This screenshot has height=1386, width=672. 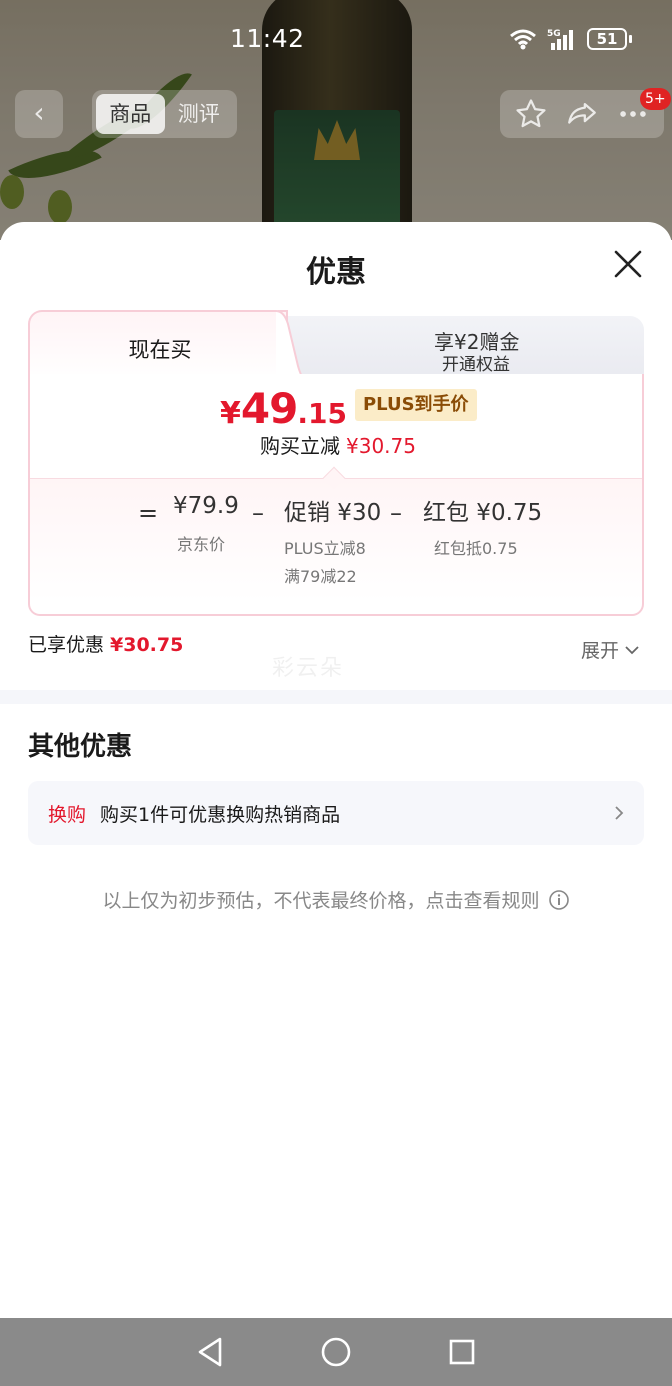 What do you see at coordinates (632, 649) in the screenshot?
I see `chevron-down-icon` at bounding box center [632, 649].